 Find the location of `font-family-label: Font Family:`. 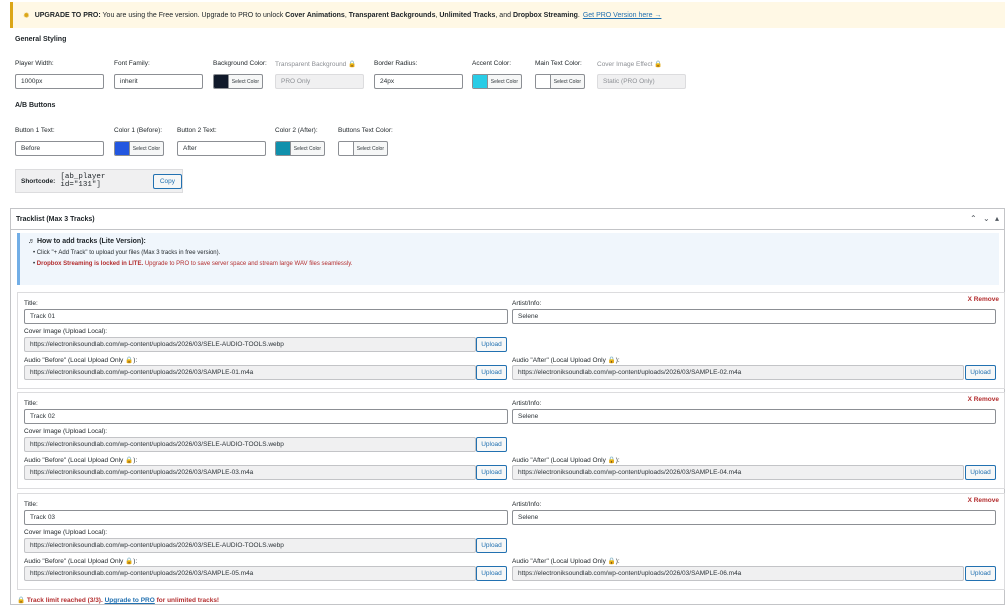

font-family-label: Font Family: is located at coordinates (132, 63).